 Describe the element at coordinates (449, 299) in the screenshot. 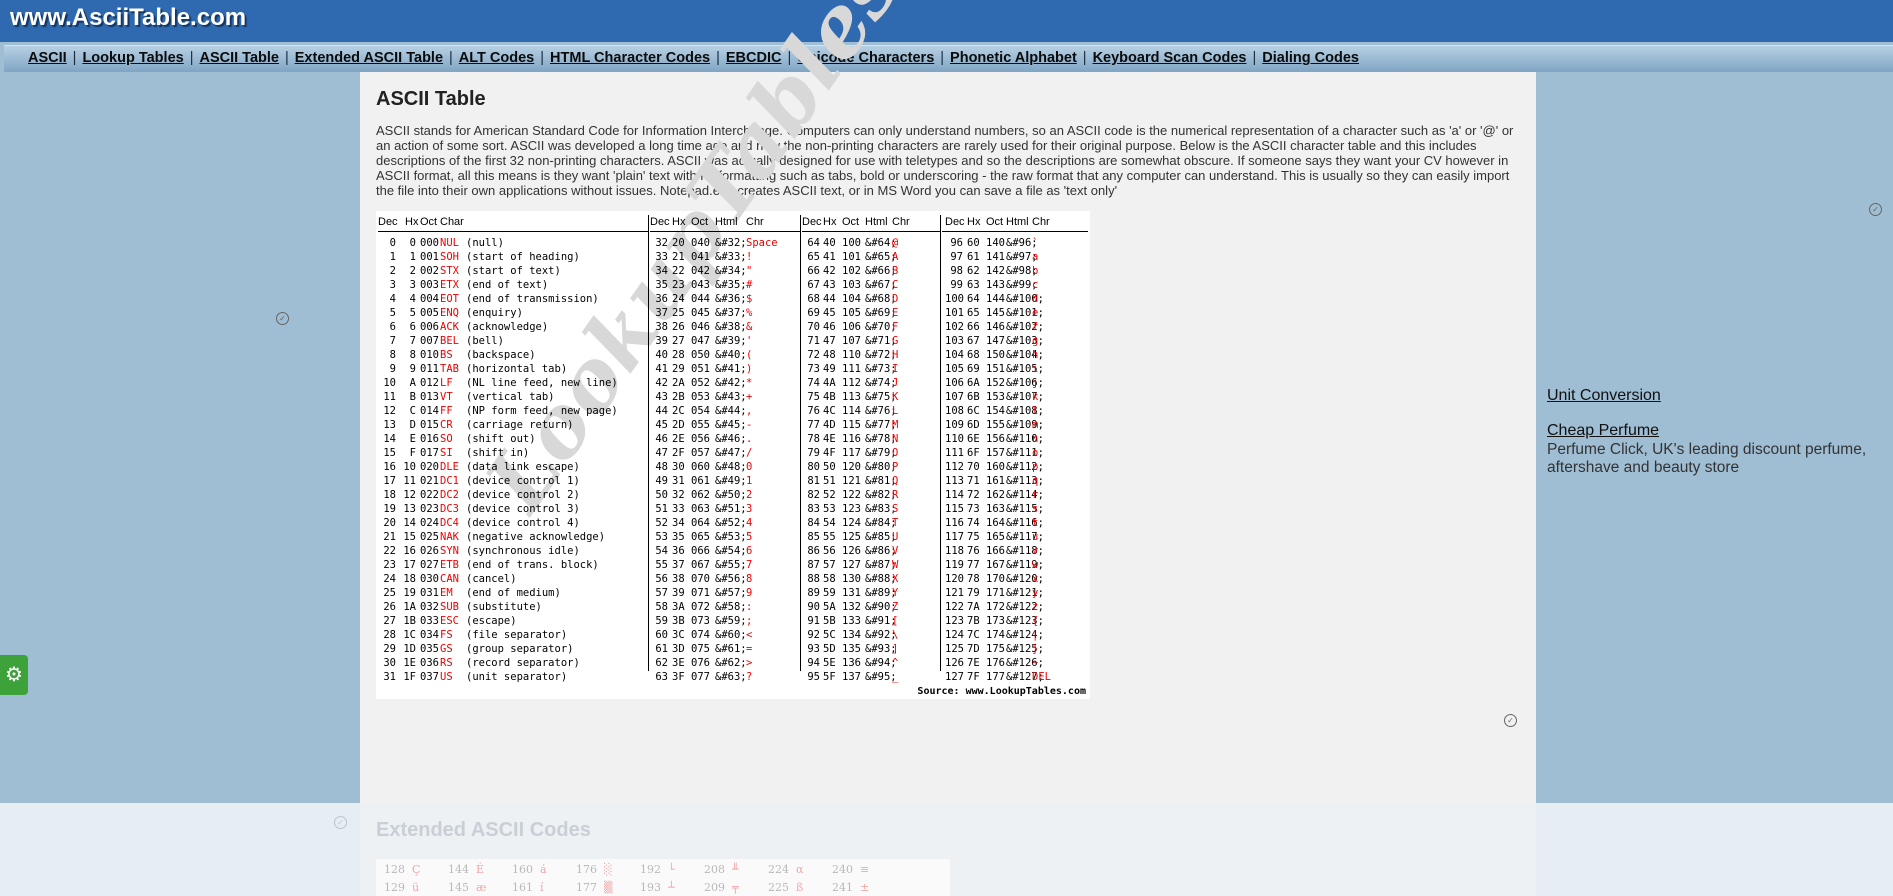

I see `table-cell: EOT` at that location.